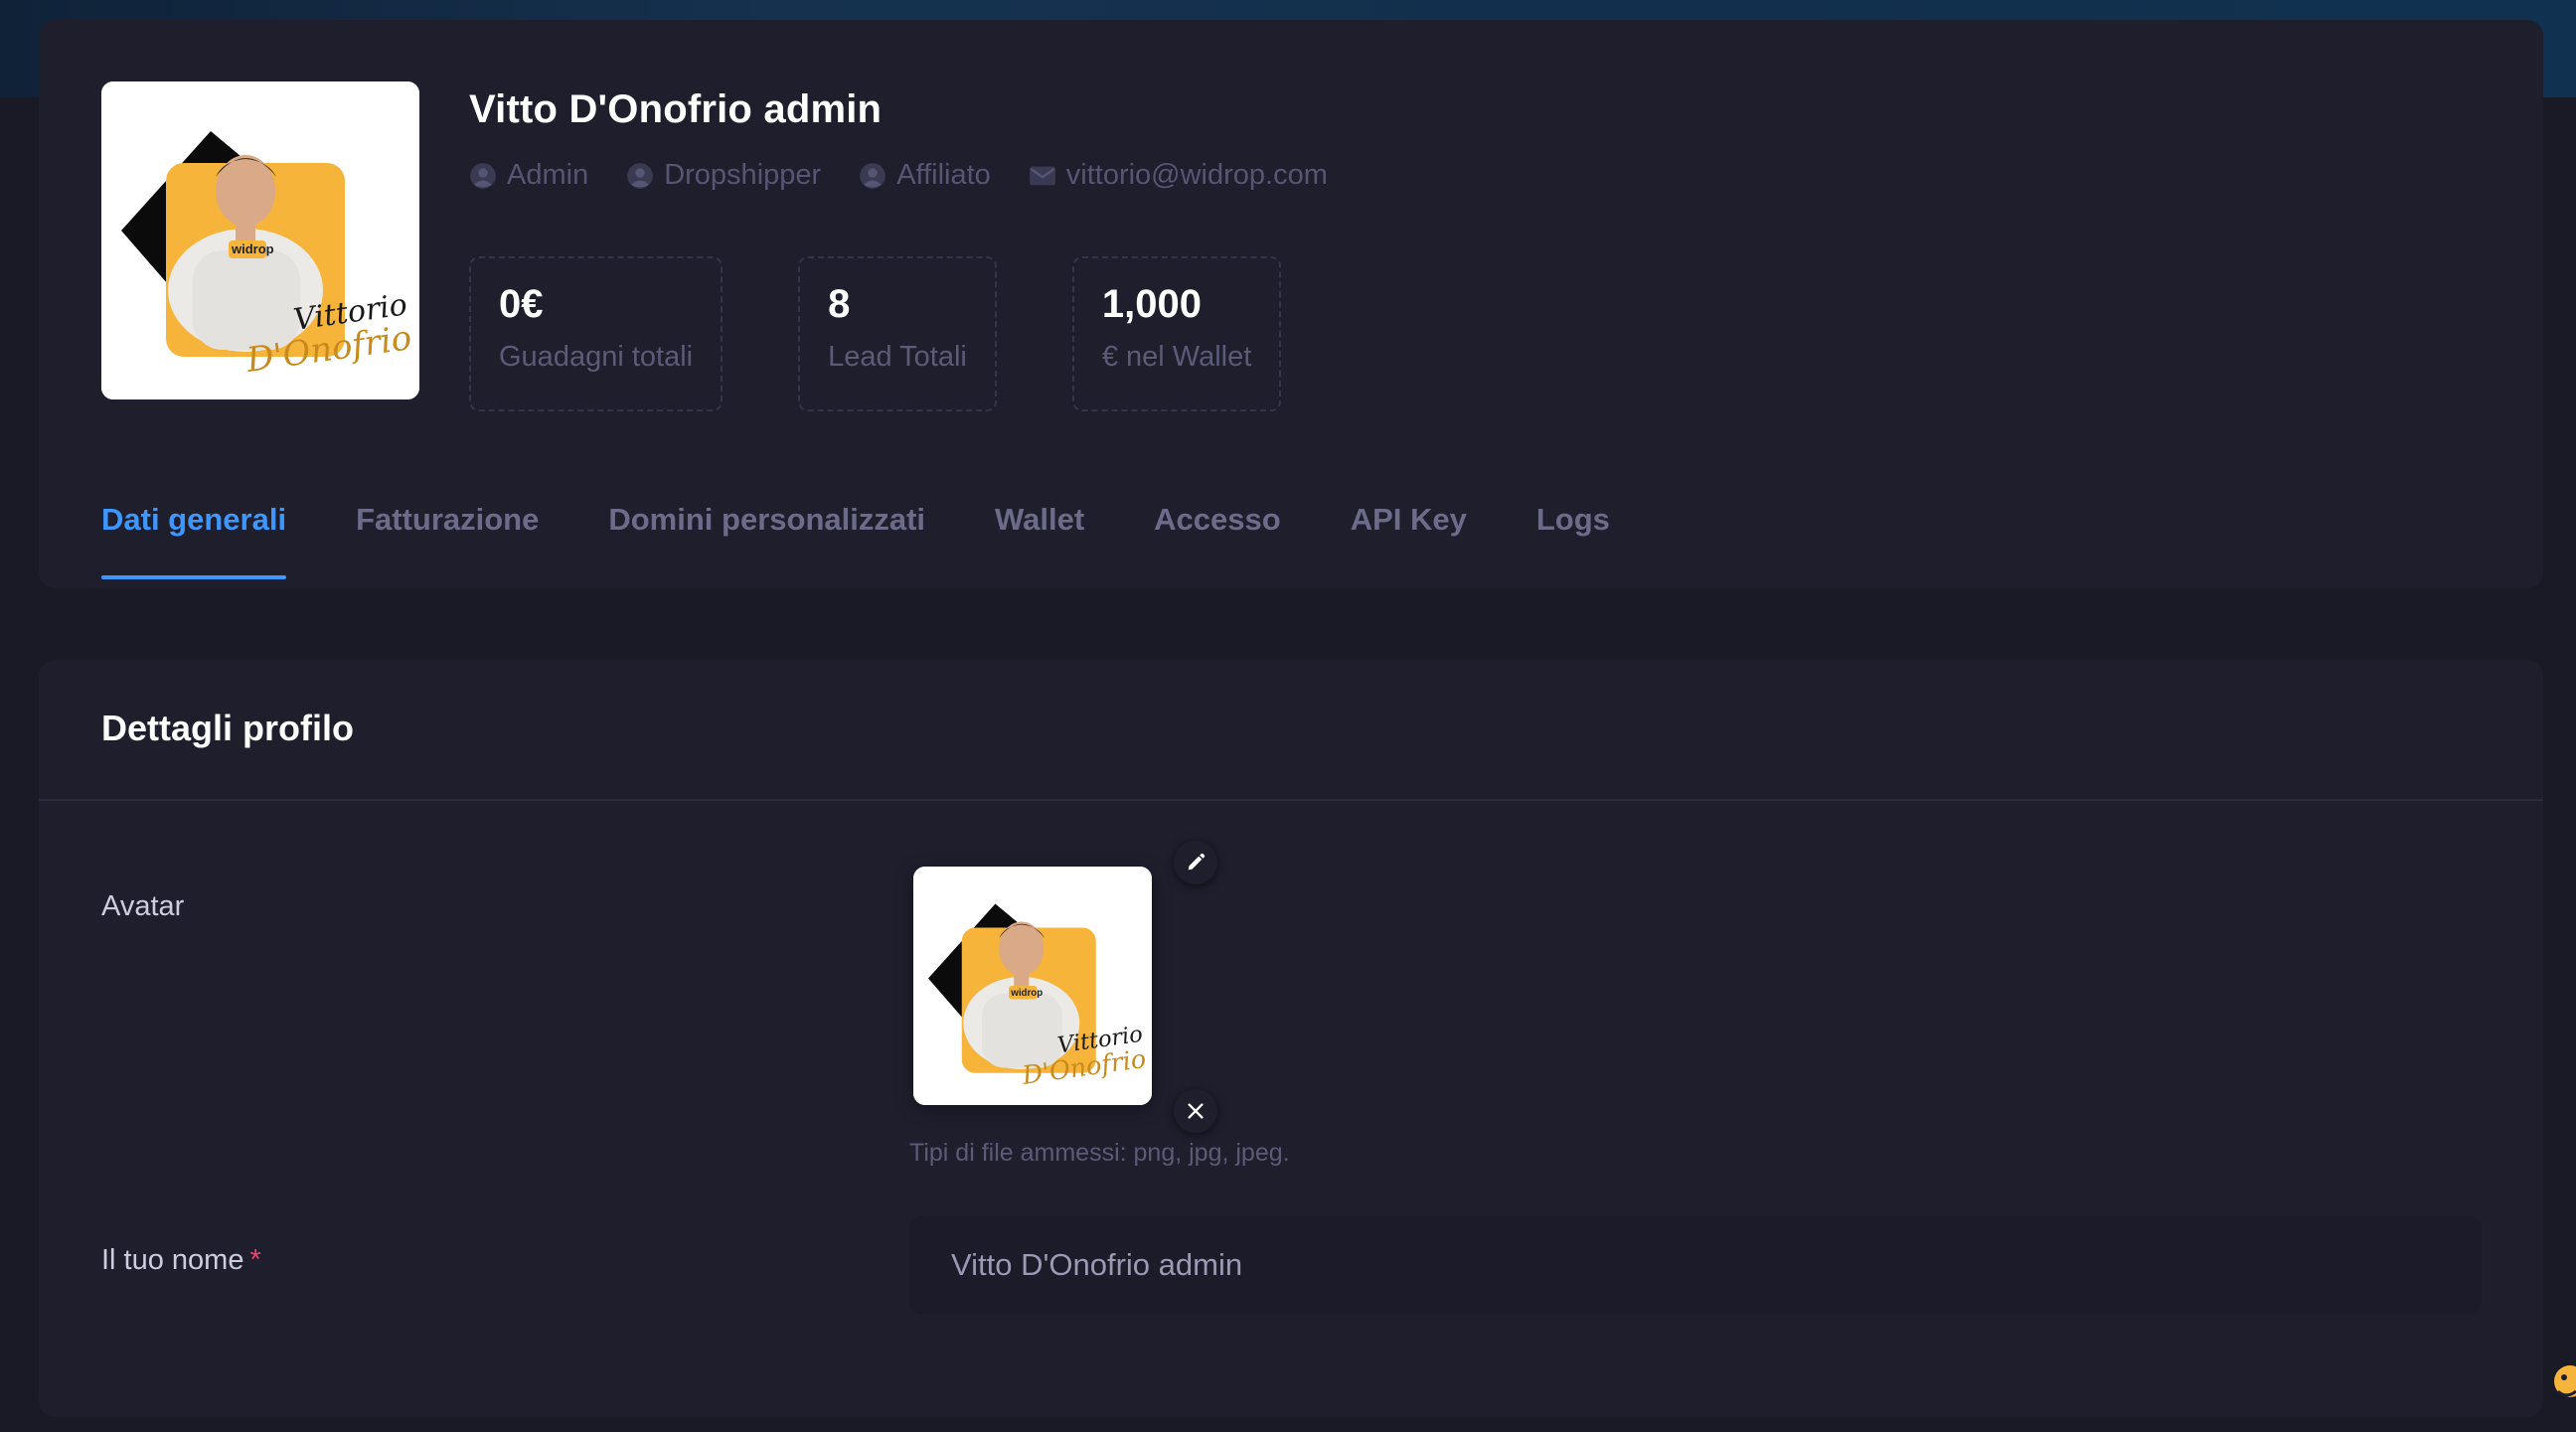  Describe the element at coordinates (255, 1260) in the screenshot. I see `required-mark: *` at that location.